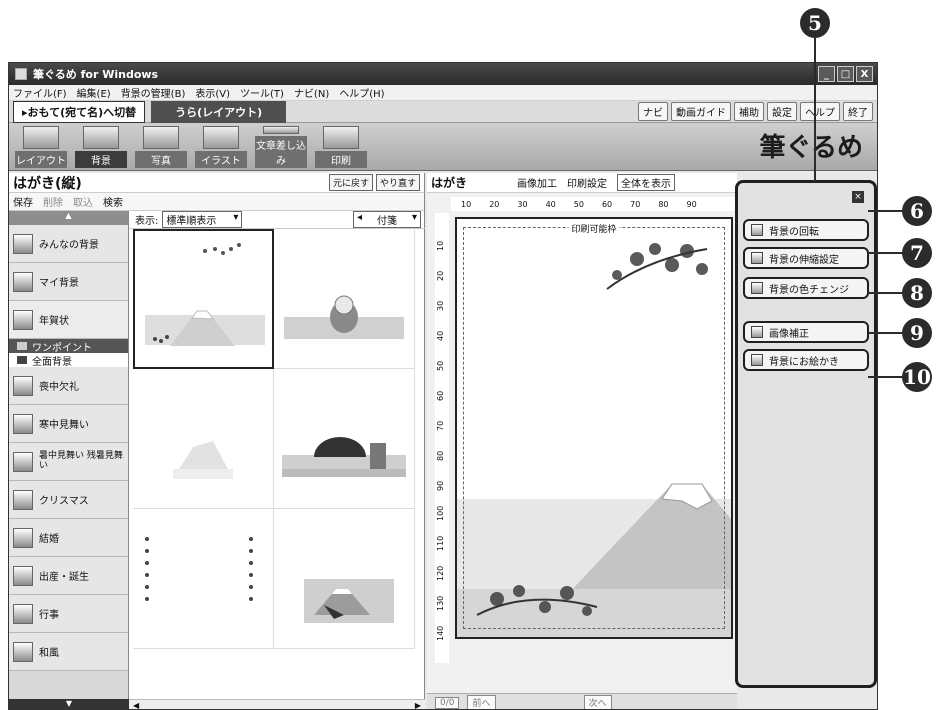  Describe the element at coordinates (341, 137) in the screenshot. I see `printer-icon` at that location.